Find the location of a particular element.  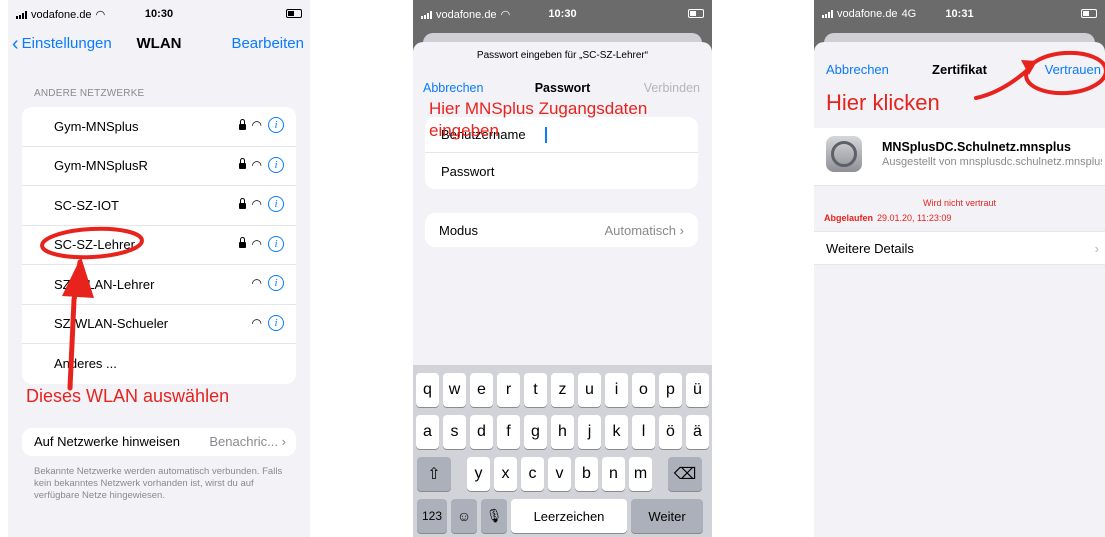

next-key: Weiter is located at coordinates (667, 516).